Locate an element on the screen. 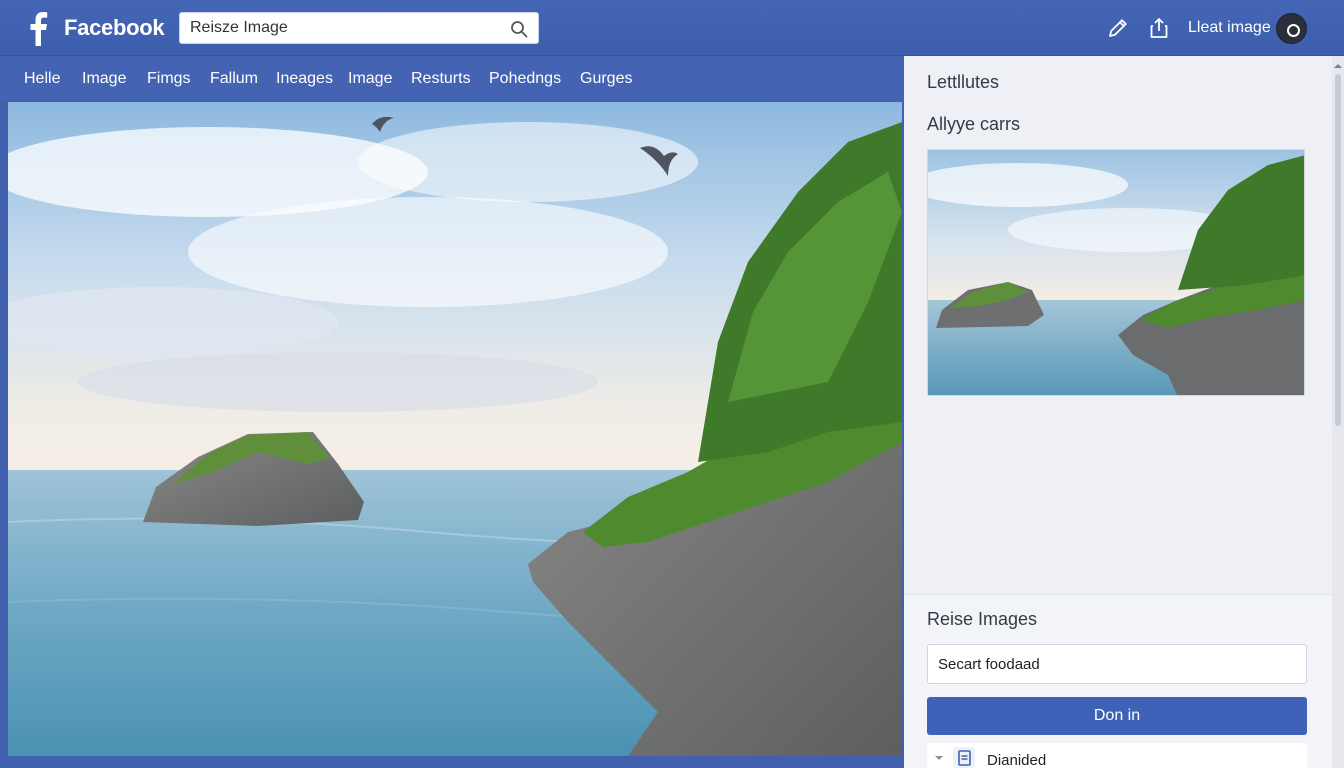 This screenshot has width=1344, height=768. nav-item-gurges: Gurges is located at coordinates (606, 79).